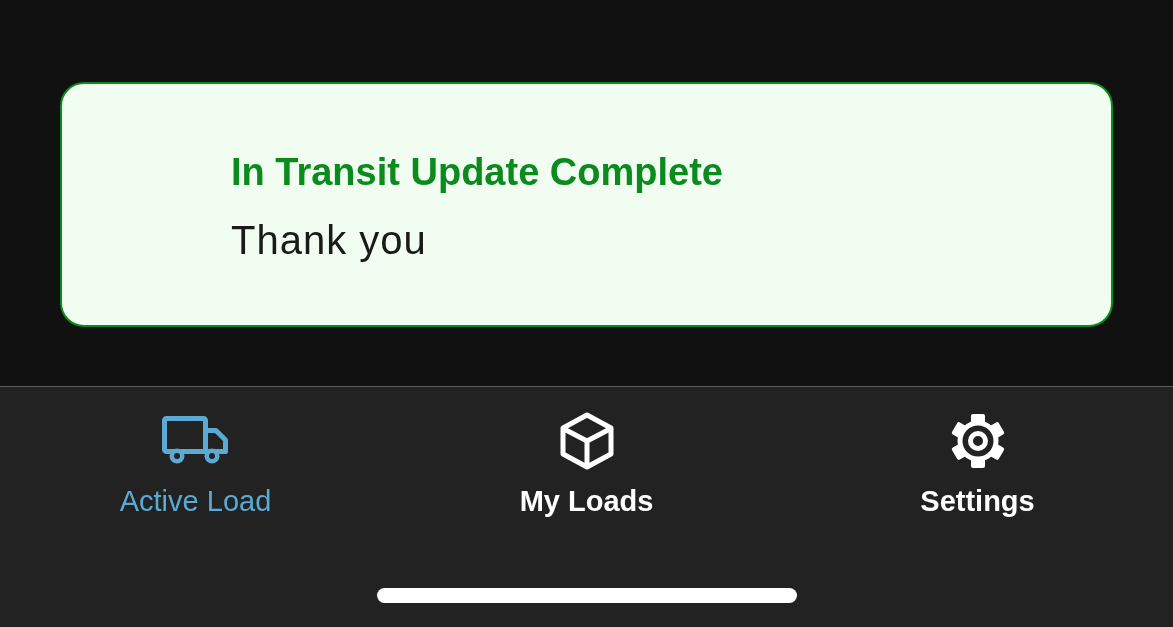 The image size is (1173, 627). What do you see at coordinates (977, 465) in the screenshot?
I see `tab-button: Settings` at bounding box center [977, 465].